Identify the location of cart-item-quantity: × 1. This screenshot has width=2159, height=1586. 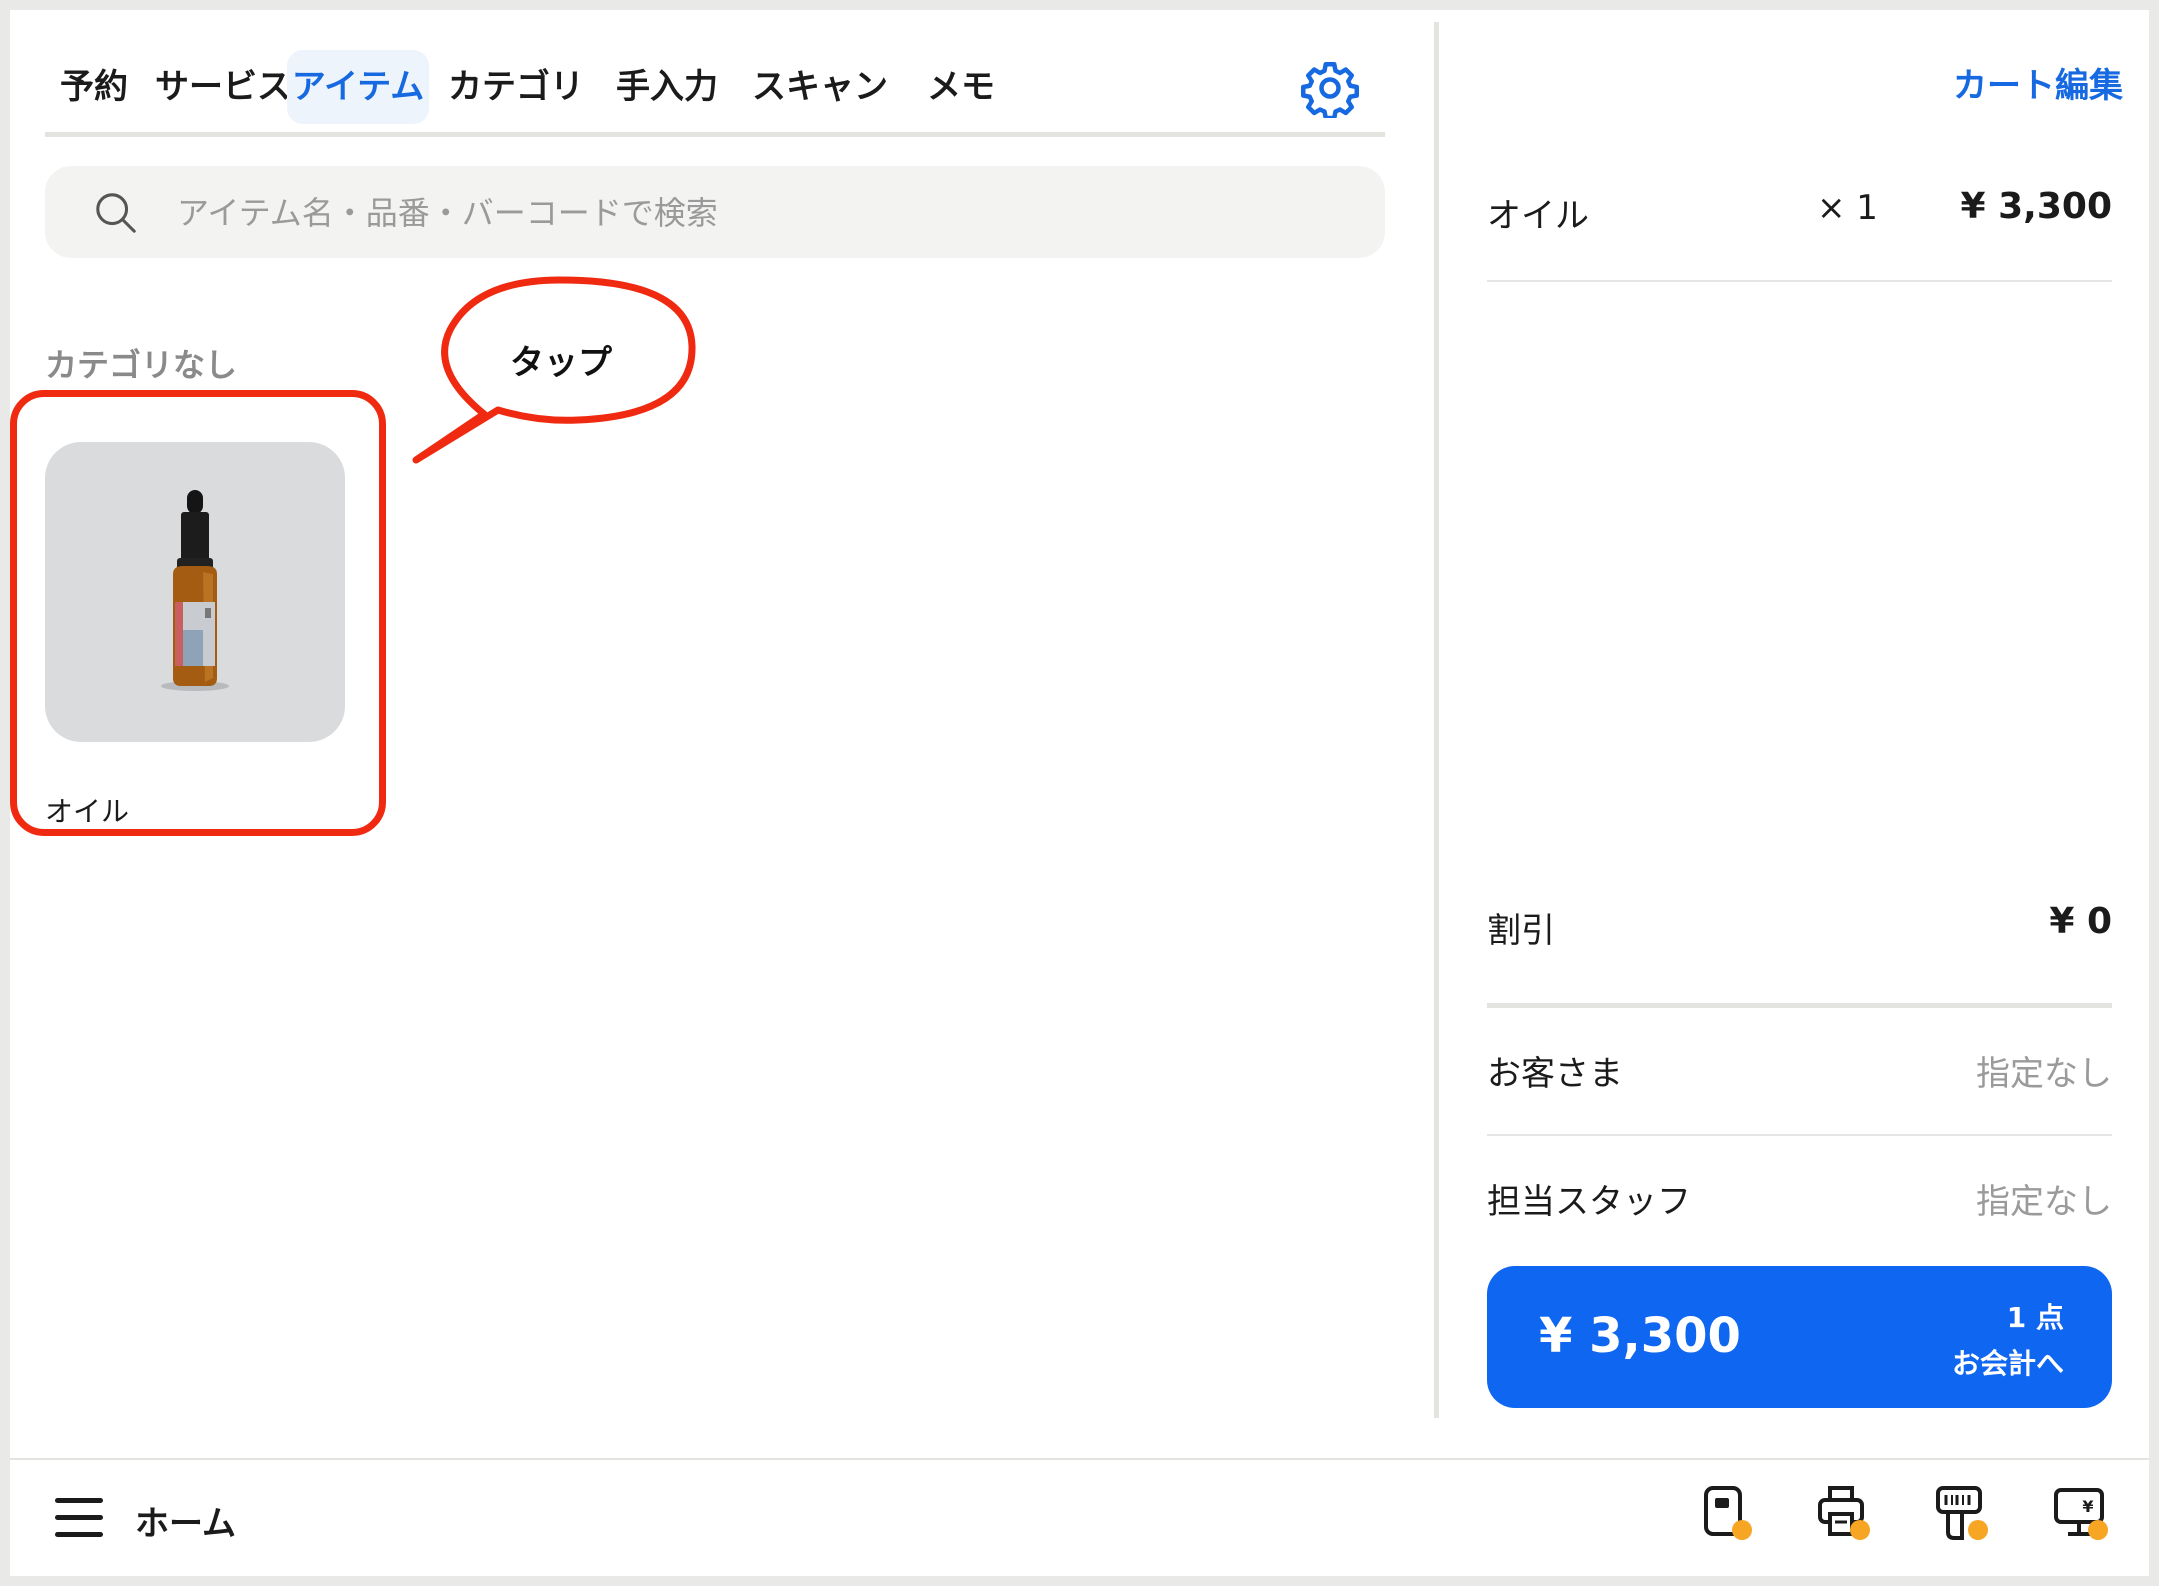
(1847, 208).